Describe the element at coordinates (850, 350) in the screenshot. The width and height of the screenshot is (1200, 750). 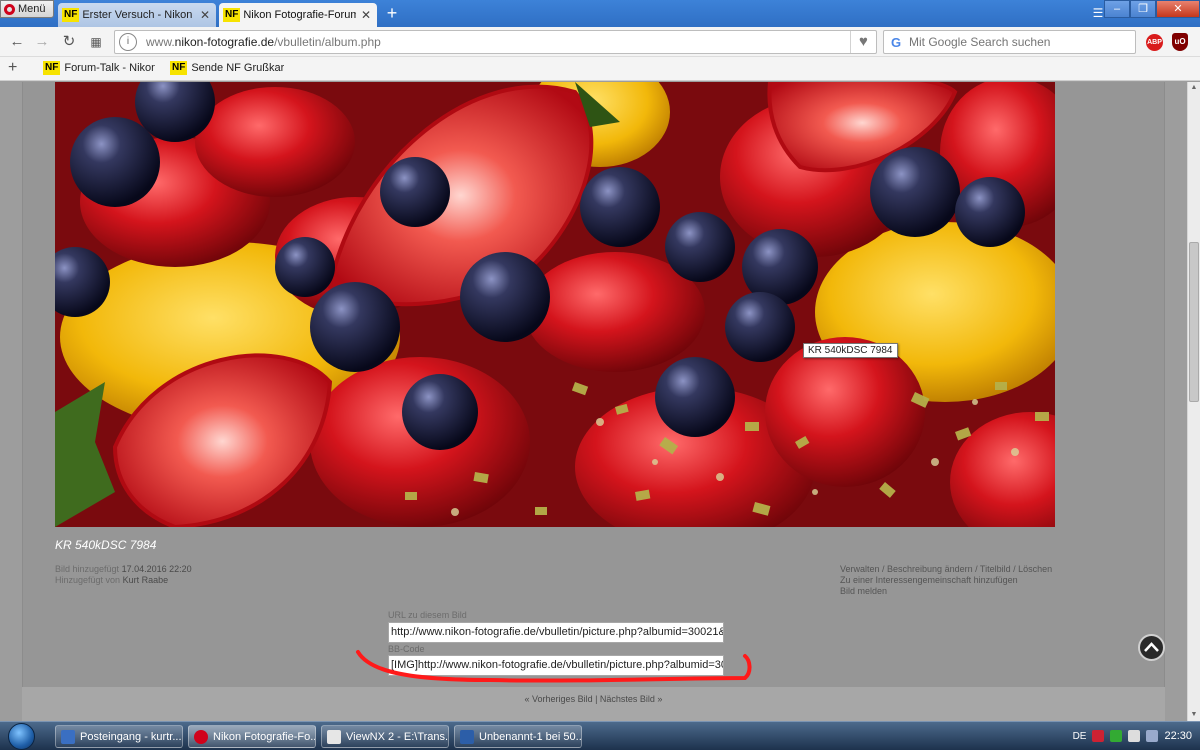
I see `picture-tooltip: KR 540kDSC 7984` at that location.